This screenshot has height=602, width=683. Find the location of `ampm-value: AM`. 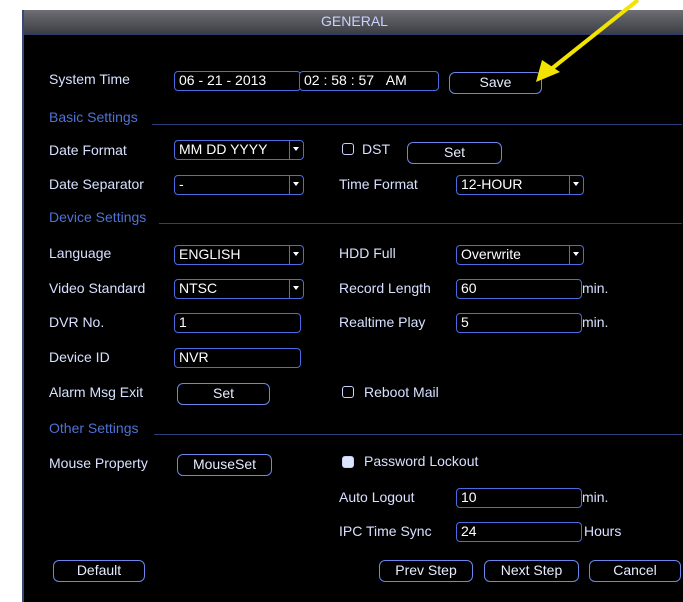

ampm-value: AM is located at coordinates (396, 80).